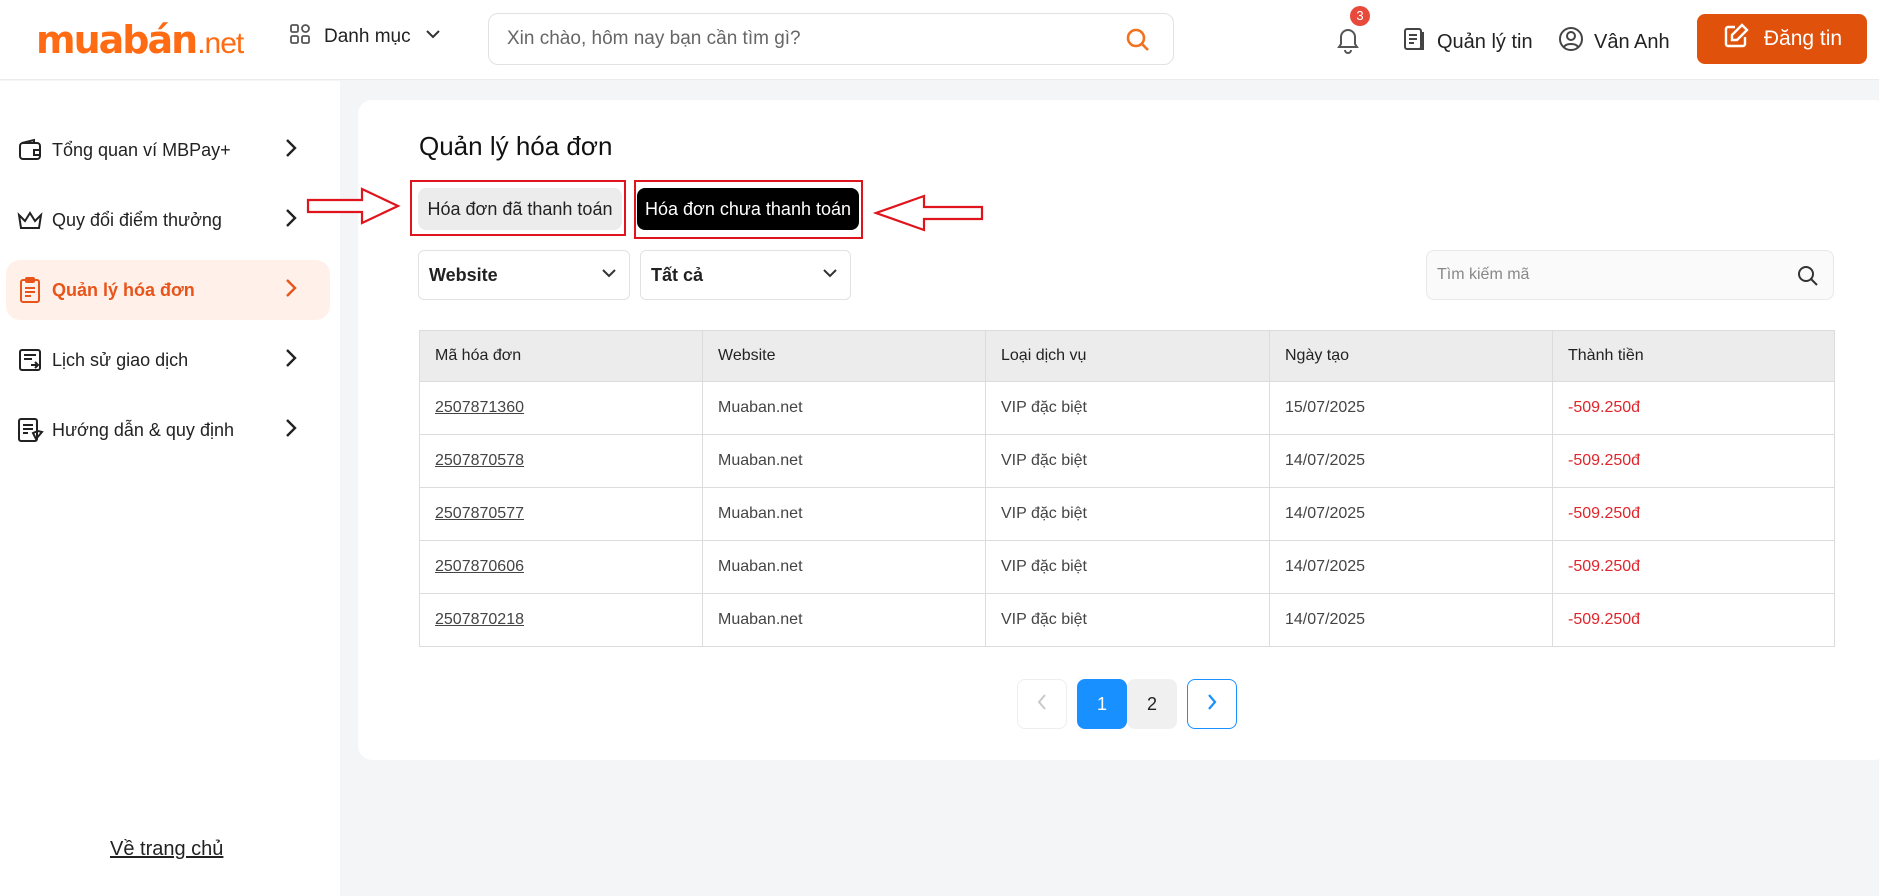 The height and width of the screenshot is (896, 1879). What do you see at coordinates (677, 274) in the screenshot?
I see `status-filter-value: Tất cả` at bounding box center [677, 274].